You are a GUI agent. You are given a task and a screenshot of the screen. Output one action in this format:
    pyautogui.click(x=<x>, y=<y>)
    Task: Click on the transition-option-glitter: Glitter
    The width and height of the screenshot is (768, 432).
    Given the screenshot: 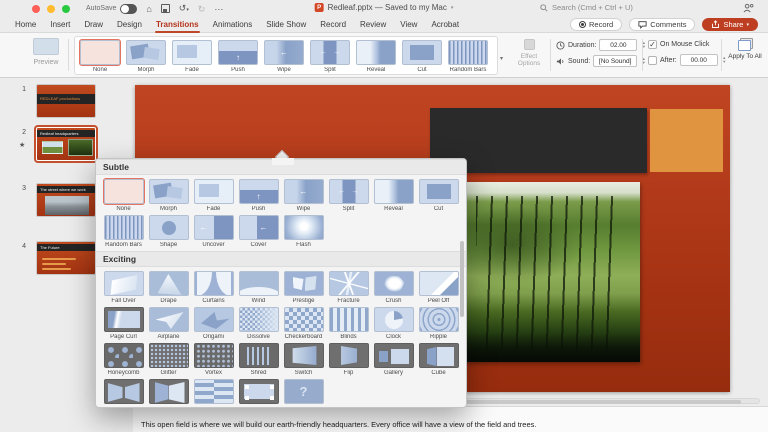 What is the action you would take?
    pyautogui.click(x=168, y=359)
    